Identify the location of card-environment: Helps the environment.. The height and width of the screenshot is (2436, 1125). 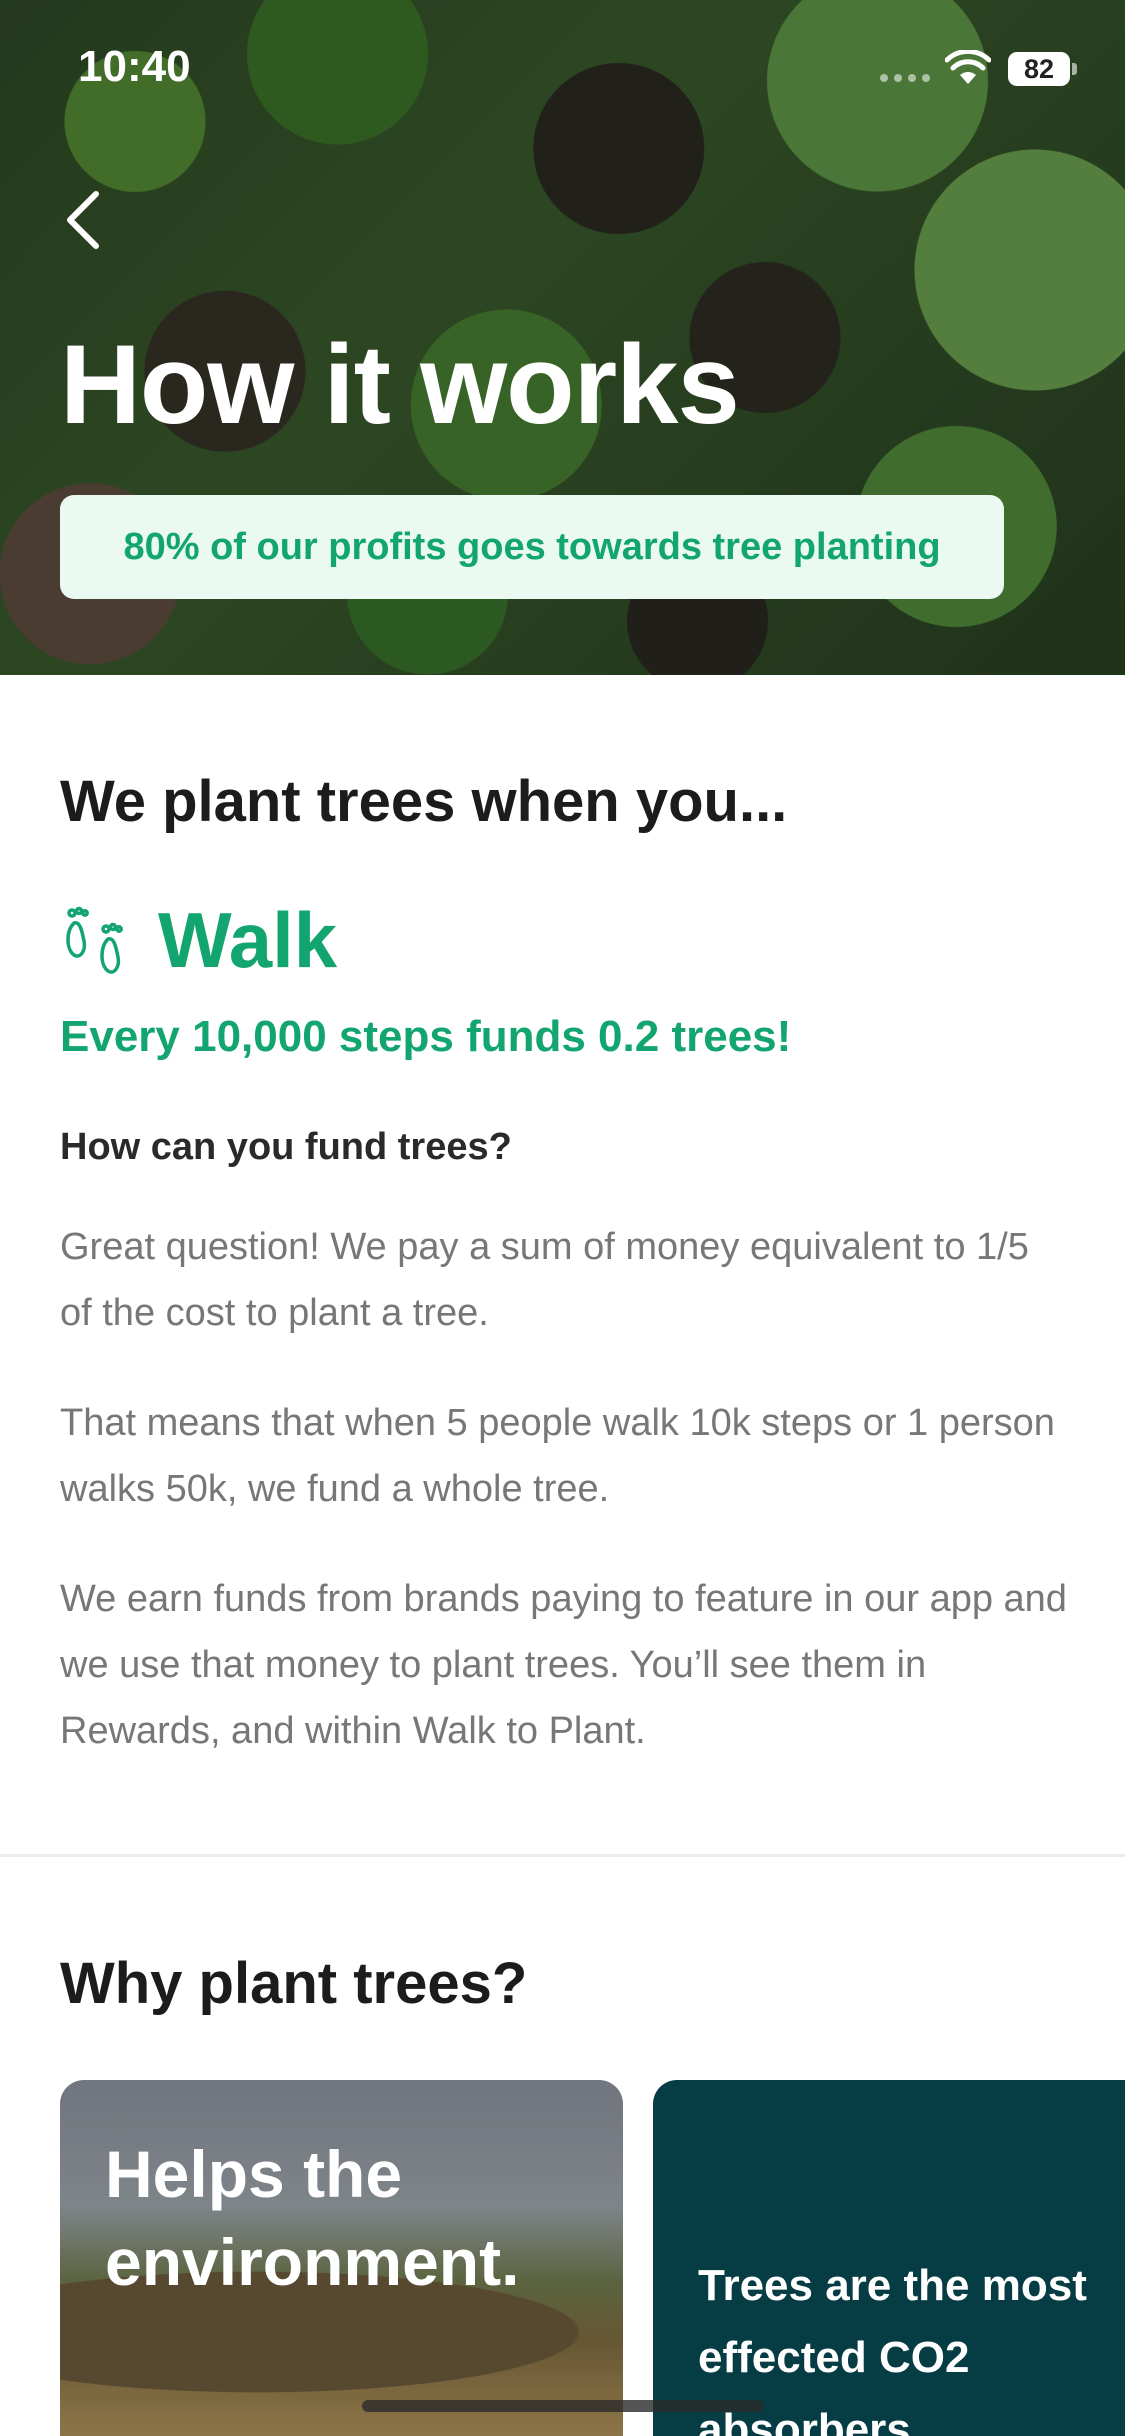
(341, 2258).